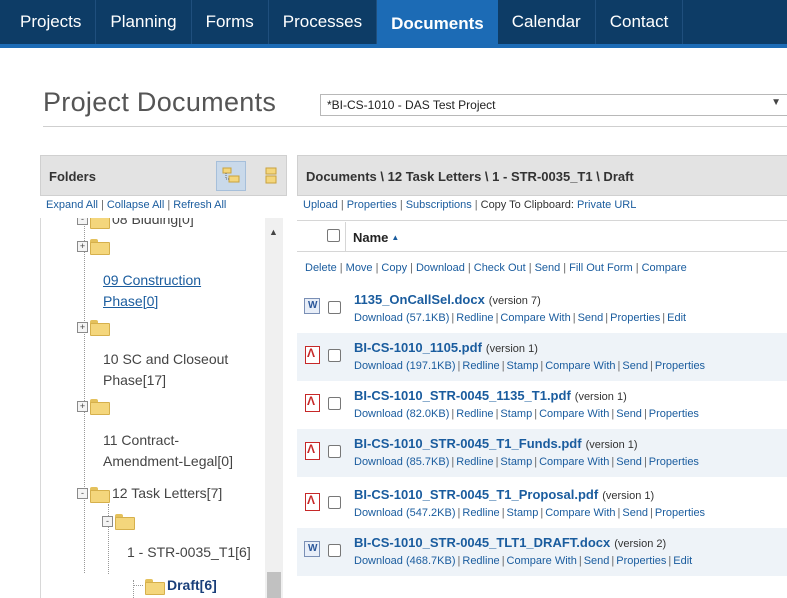  Describe the element at coordinates (100, 494) in the screenshot. I see `folder-icon` at that location.